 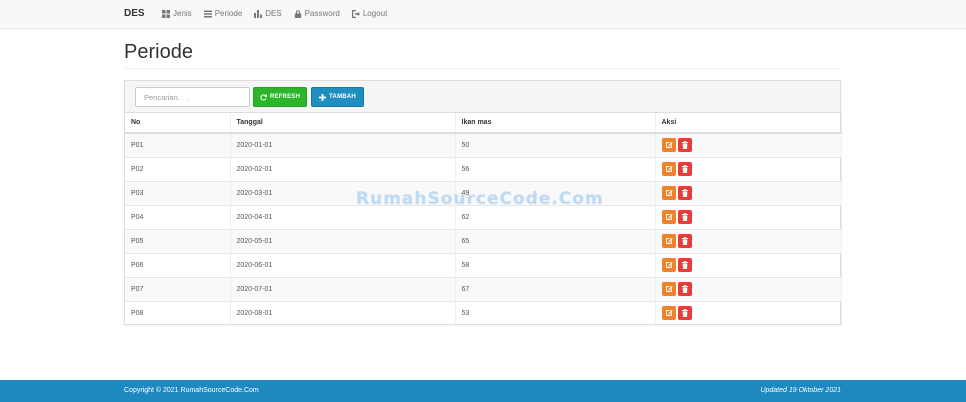 What do you see at coordinates (343, 144) in the screenshot?
I see `cell-tanggal: 2020-01-01` at bounding box center [343, 144].